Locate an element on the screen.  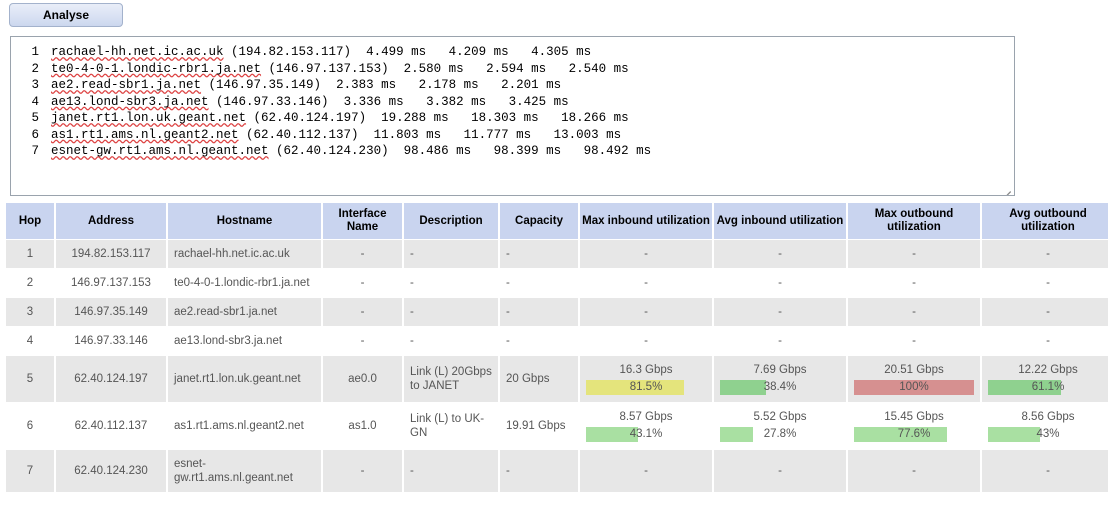
cell-hostname: as1.rt1.ams.nl.geant2.net is located at coordinates (244, 426).